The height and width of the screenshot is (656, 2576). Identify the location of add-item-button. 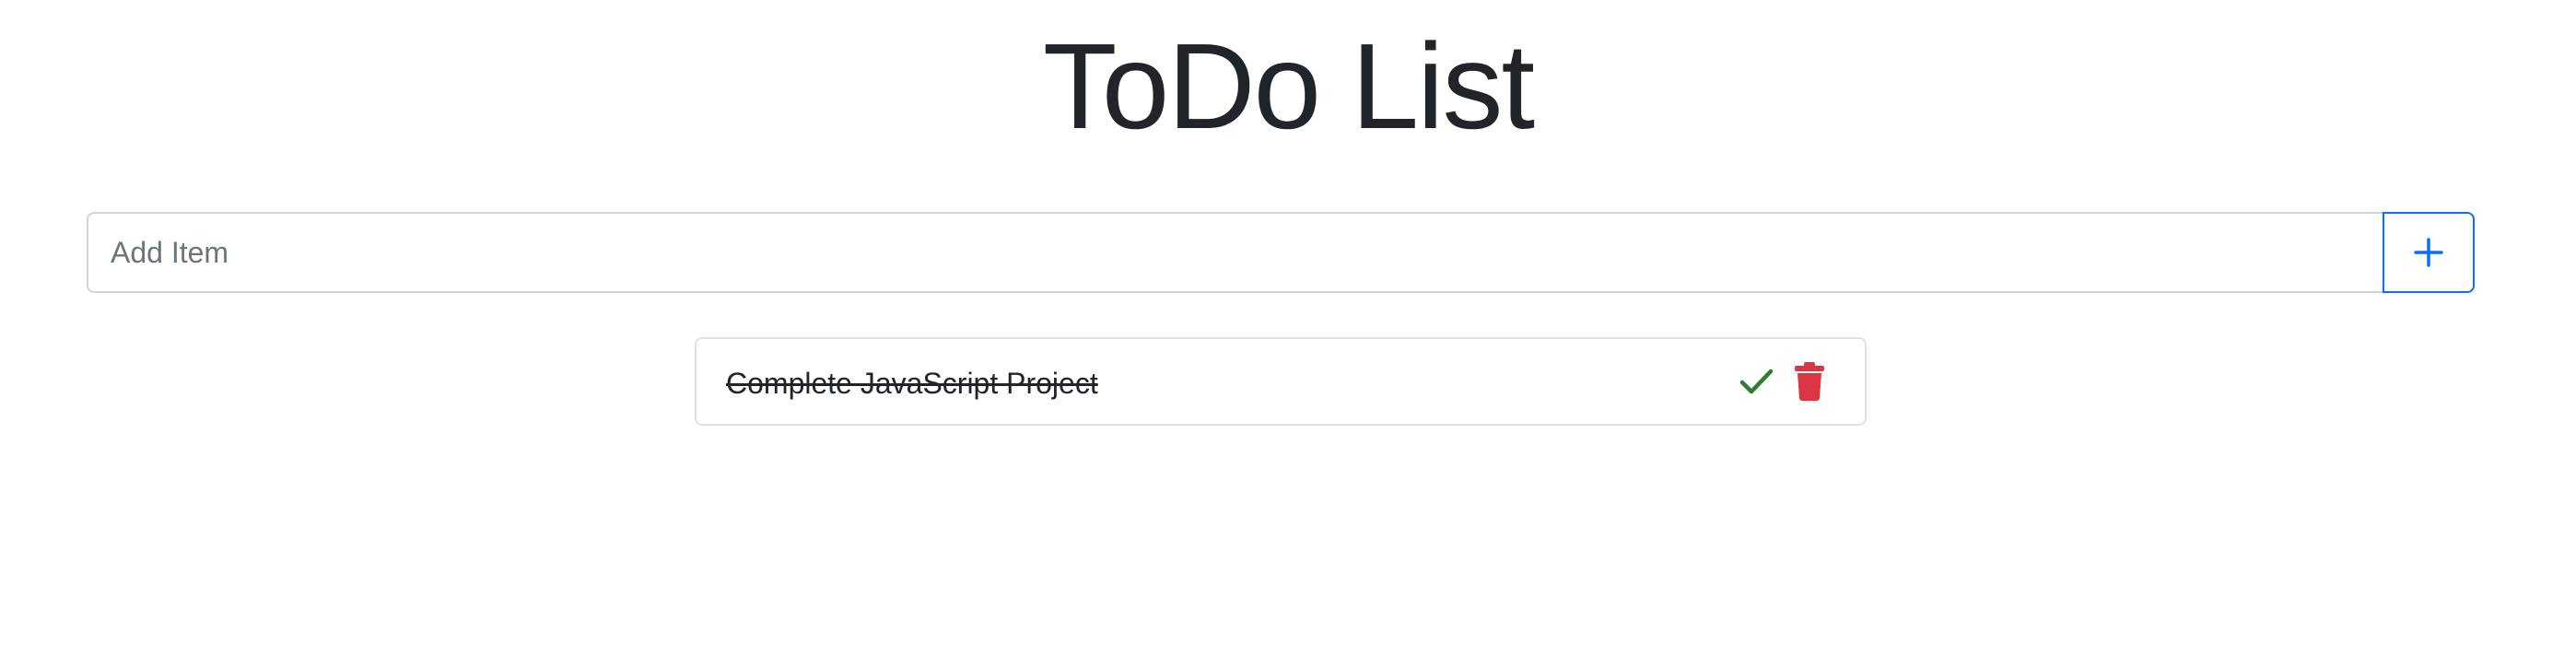
(2429, 253).